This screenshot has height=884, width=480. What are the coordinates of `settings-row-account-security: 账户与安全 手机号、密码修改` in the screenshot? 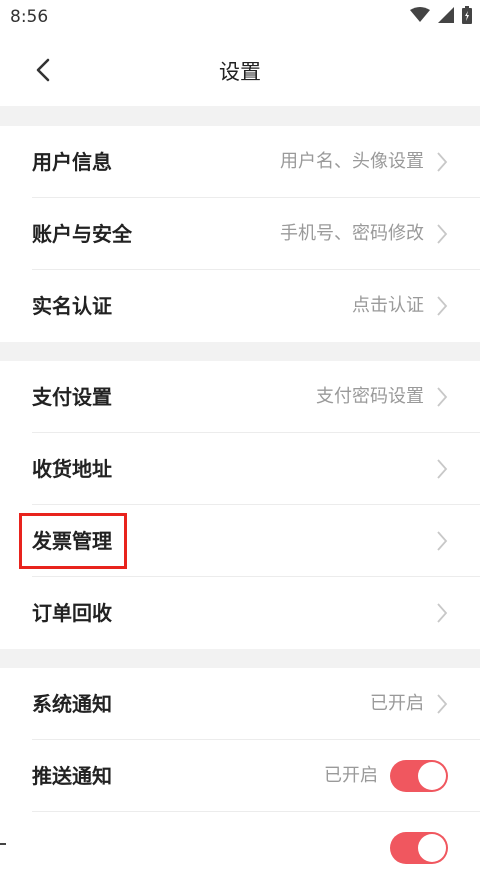 It's located at (240, 234).